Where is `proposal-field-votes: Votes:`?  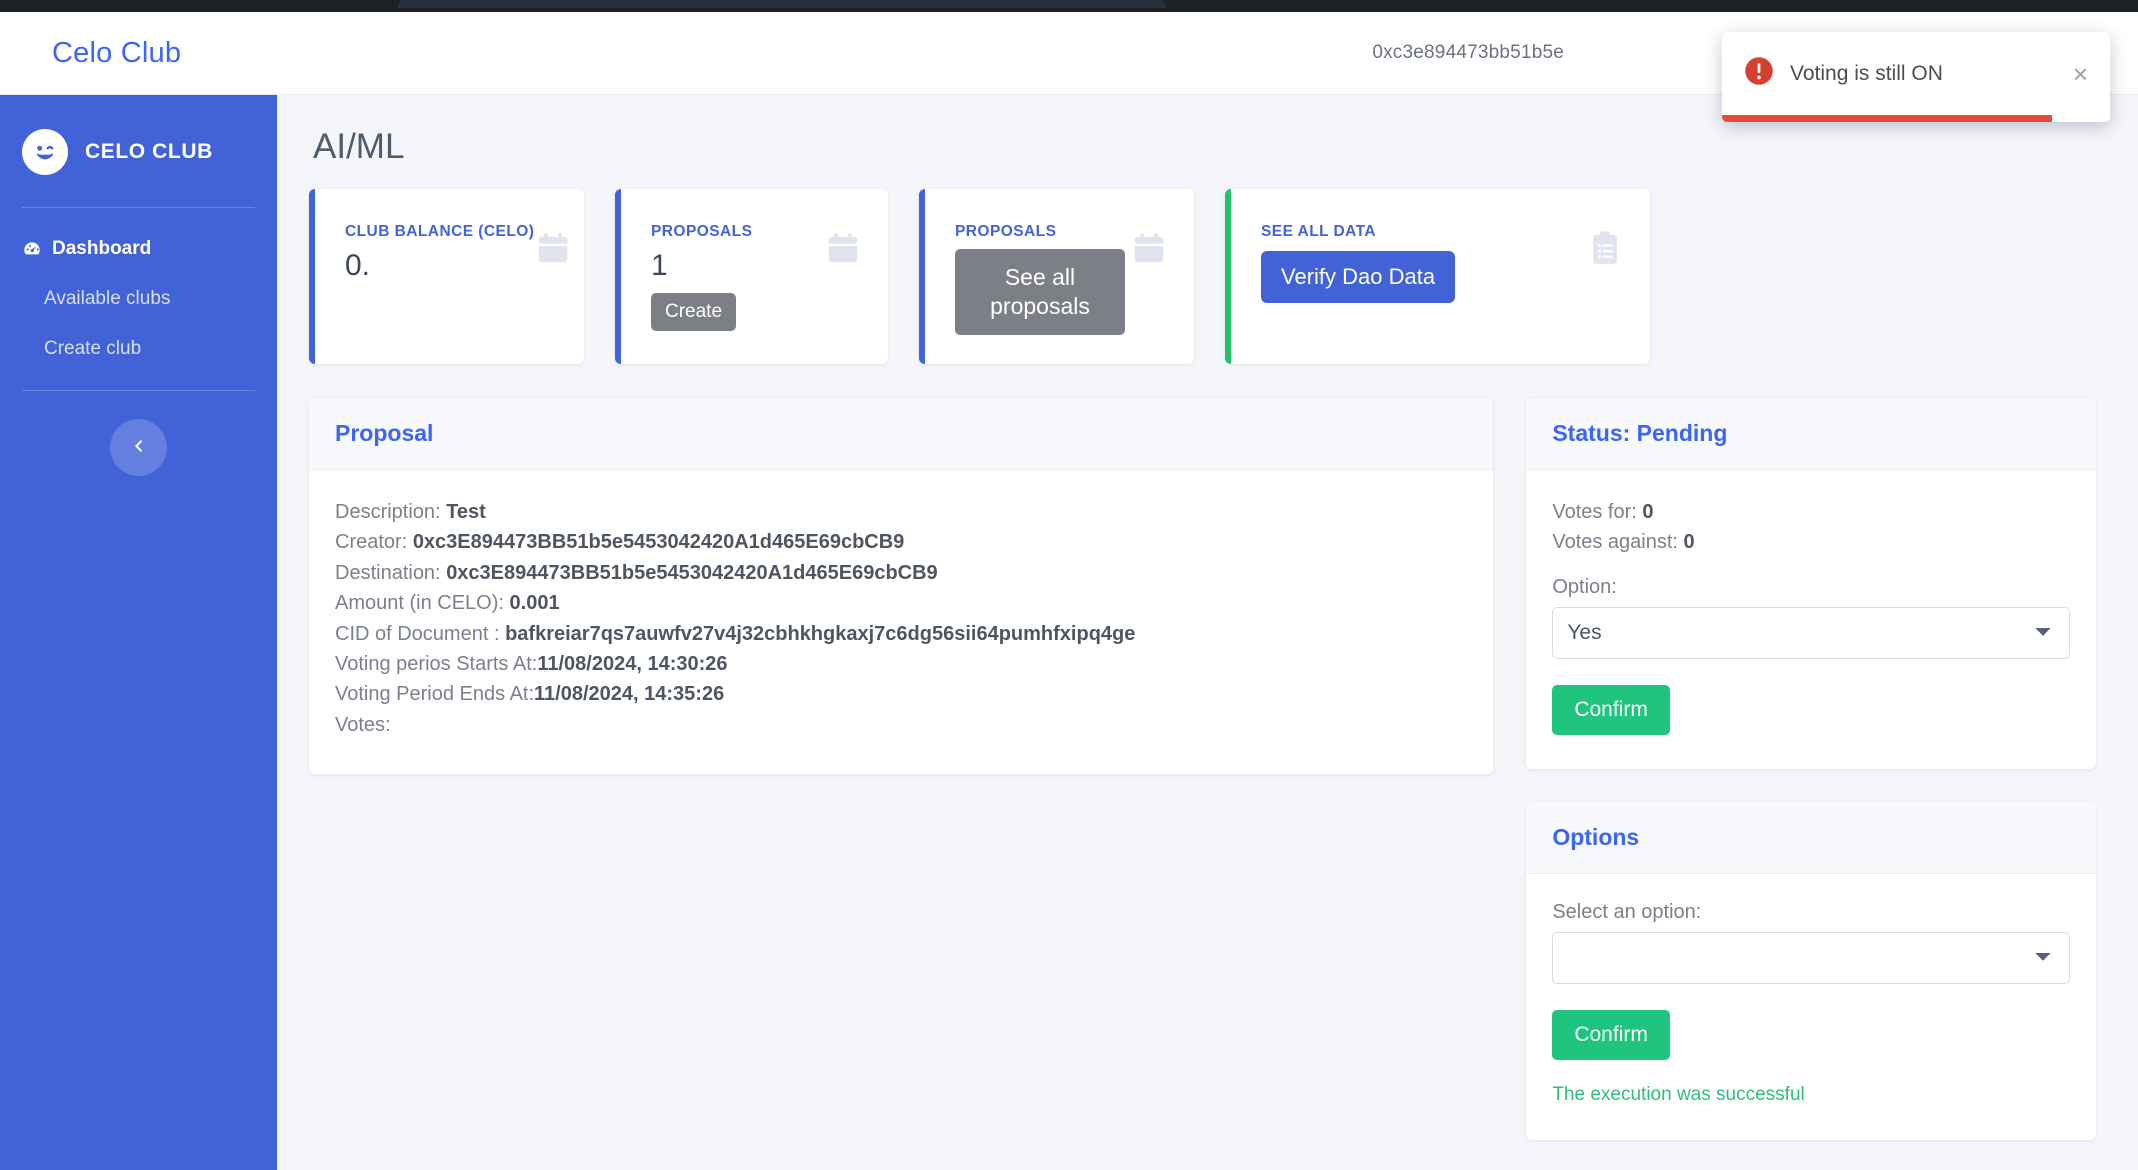 proposal-field-votes: Votes: is located at coordinates (901, 725).